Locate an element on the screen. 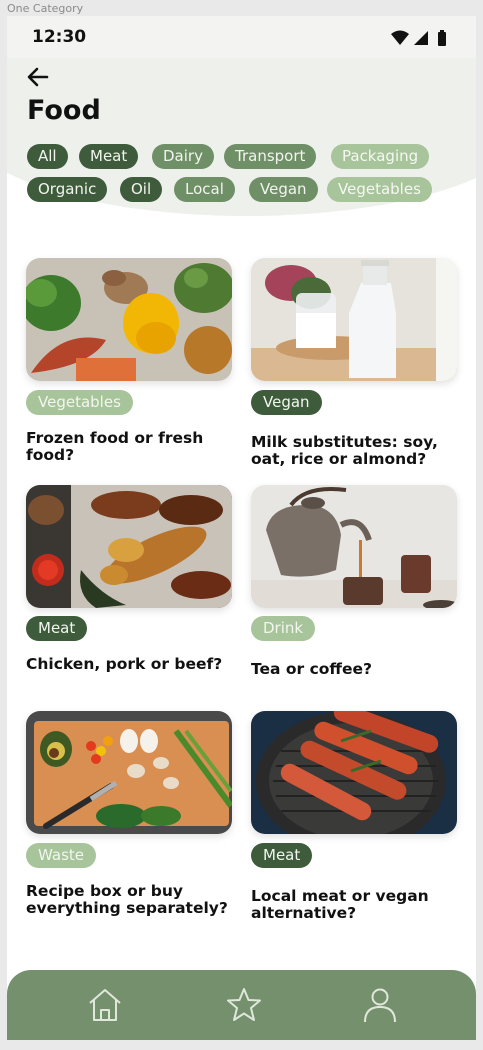 The height and width of the screenshot is (1050, 483). card-title: Chicken, pork or beef? is located at coordinates (133, 664).